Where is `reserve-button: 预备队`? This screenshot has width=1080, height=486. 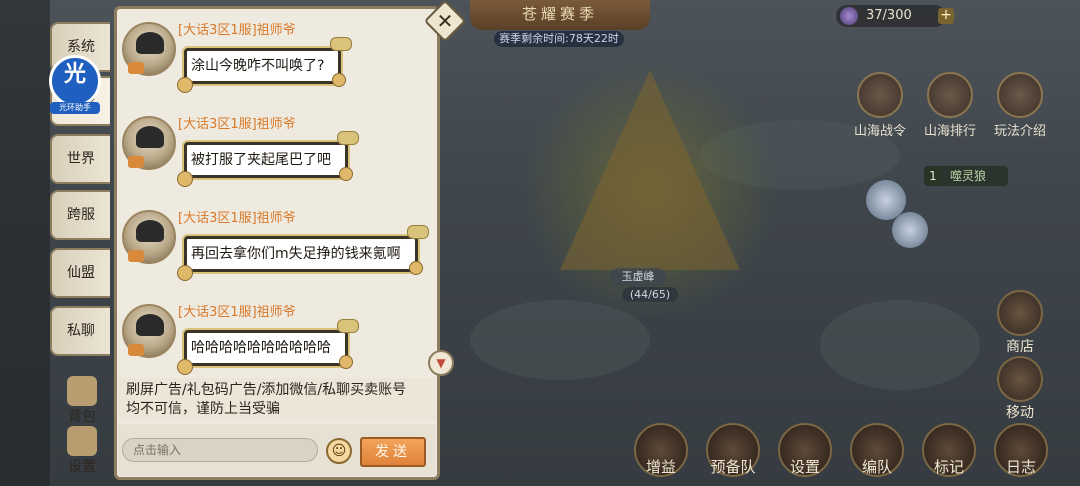
reserve-button: 预备队 is located at coordinates (733, 450).